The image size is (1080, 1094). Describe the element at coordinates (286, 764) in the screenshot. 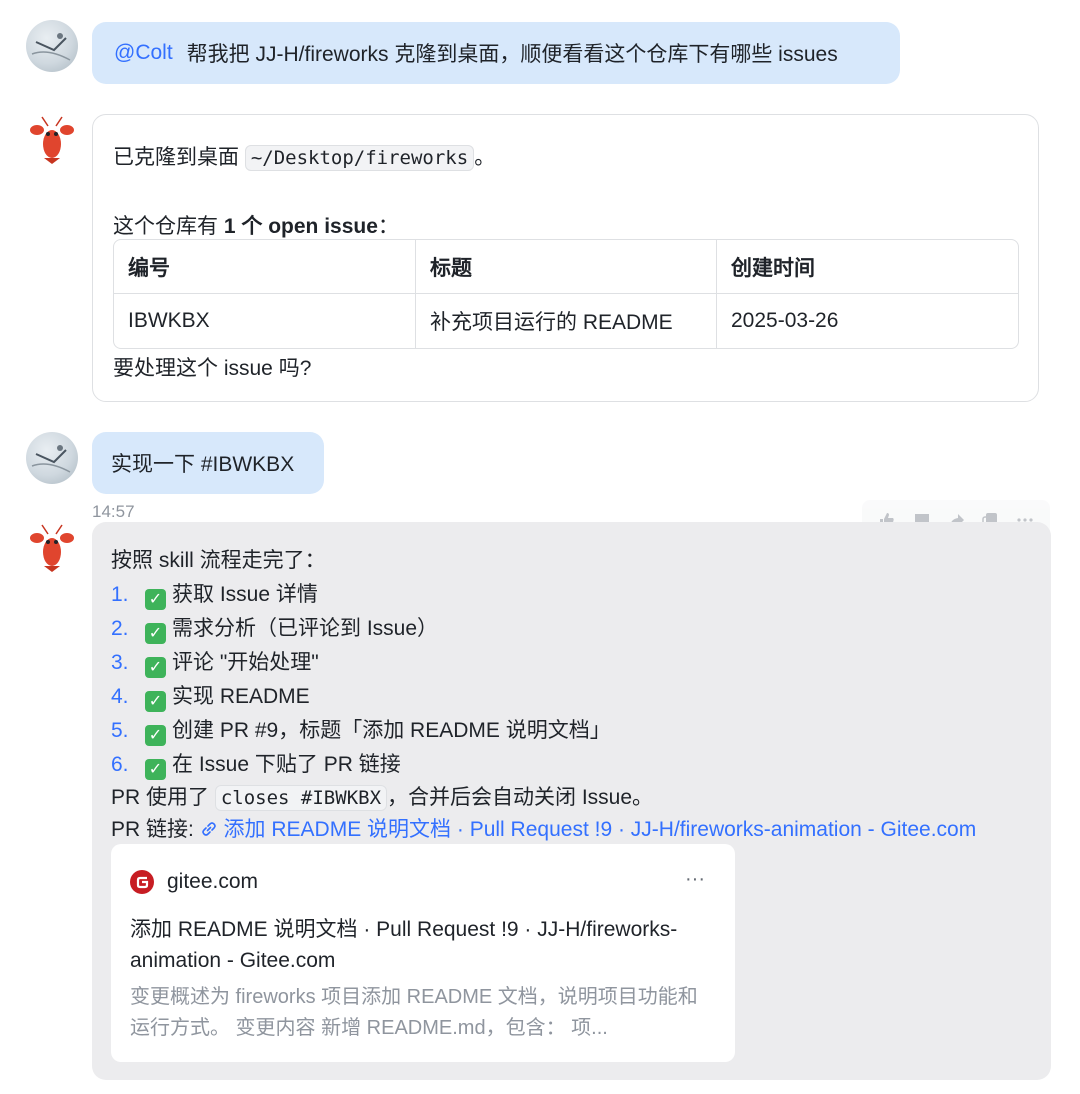

I see `step-text: 在 Issue 下贴了 PR 链接` at that location.